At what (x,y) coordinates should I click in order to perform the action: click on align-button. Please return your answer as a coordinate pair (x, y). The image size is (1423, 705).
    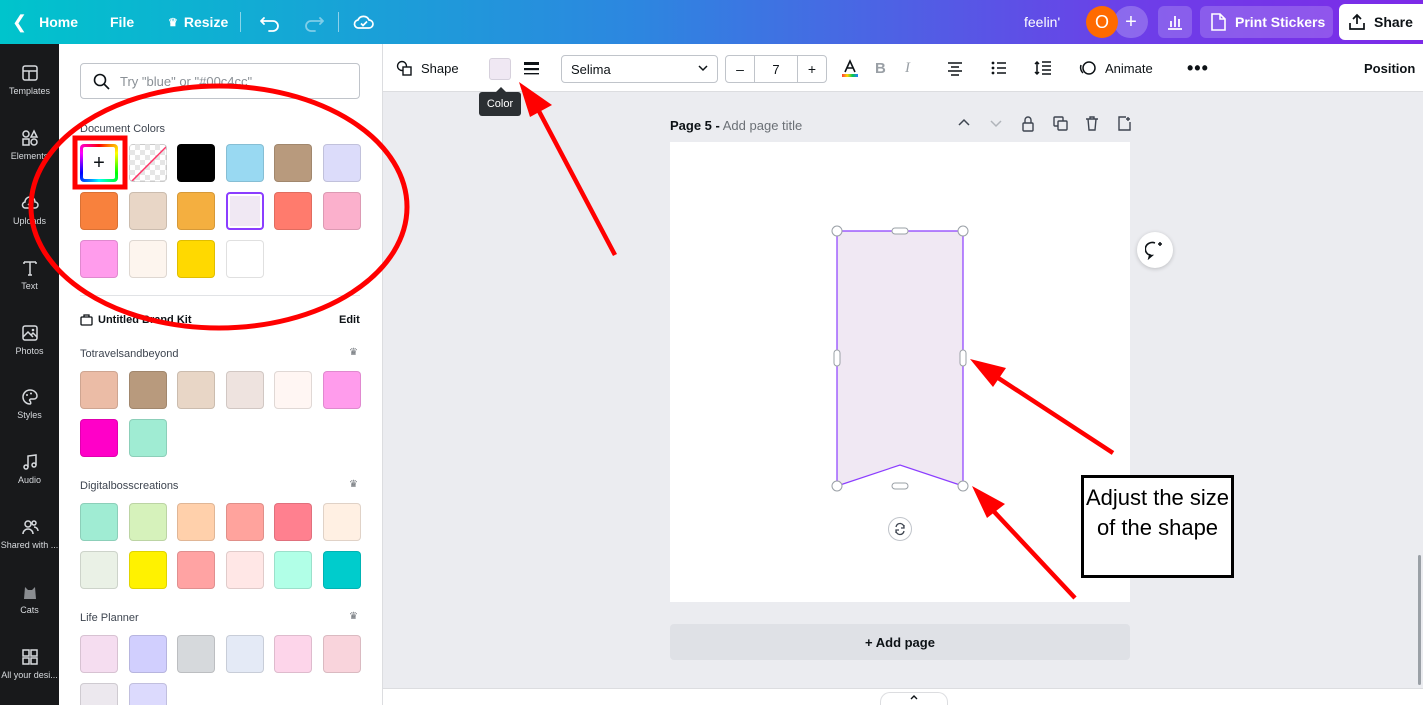
    Looking at the image, I should click on (955, 68).